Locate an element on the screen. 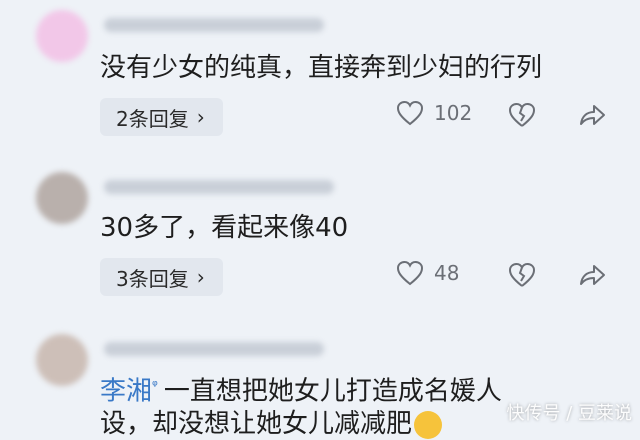  user-badge-icon: ᵠ is located at coordinates (155, 386).